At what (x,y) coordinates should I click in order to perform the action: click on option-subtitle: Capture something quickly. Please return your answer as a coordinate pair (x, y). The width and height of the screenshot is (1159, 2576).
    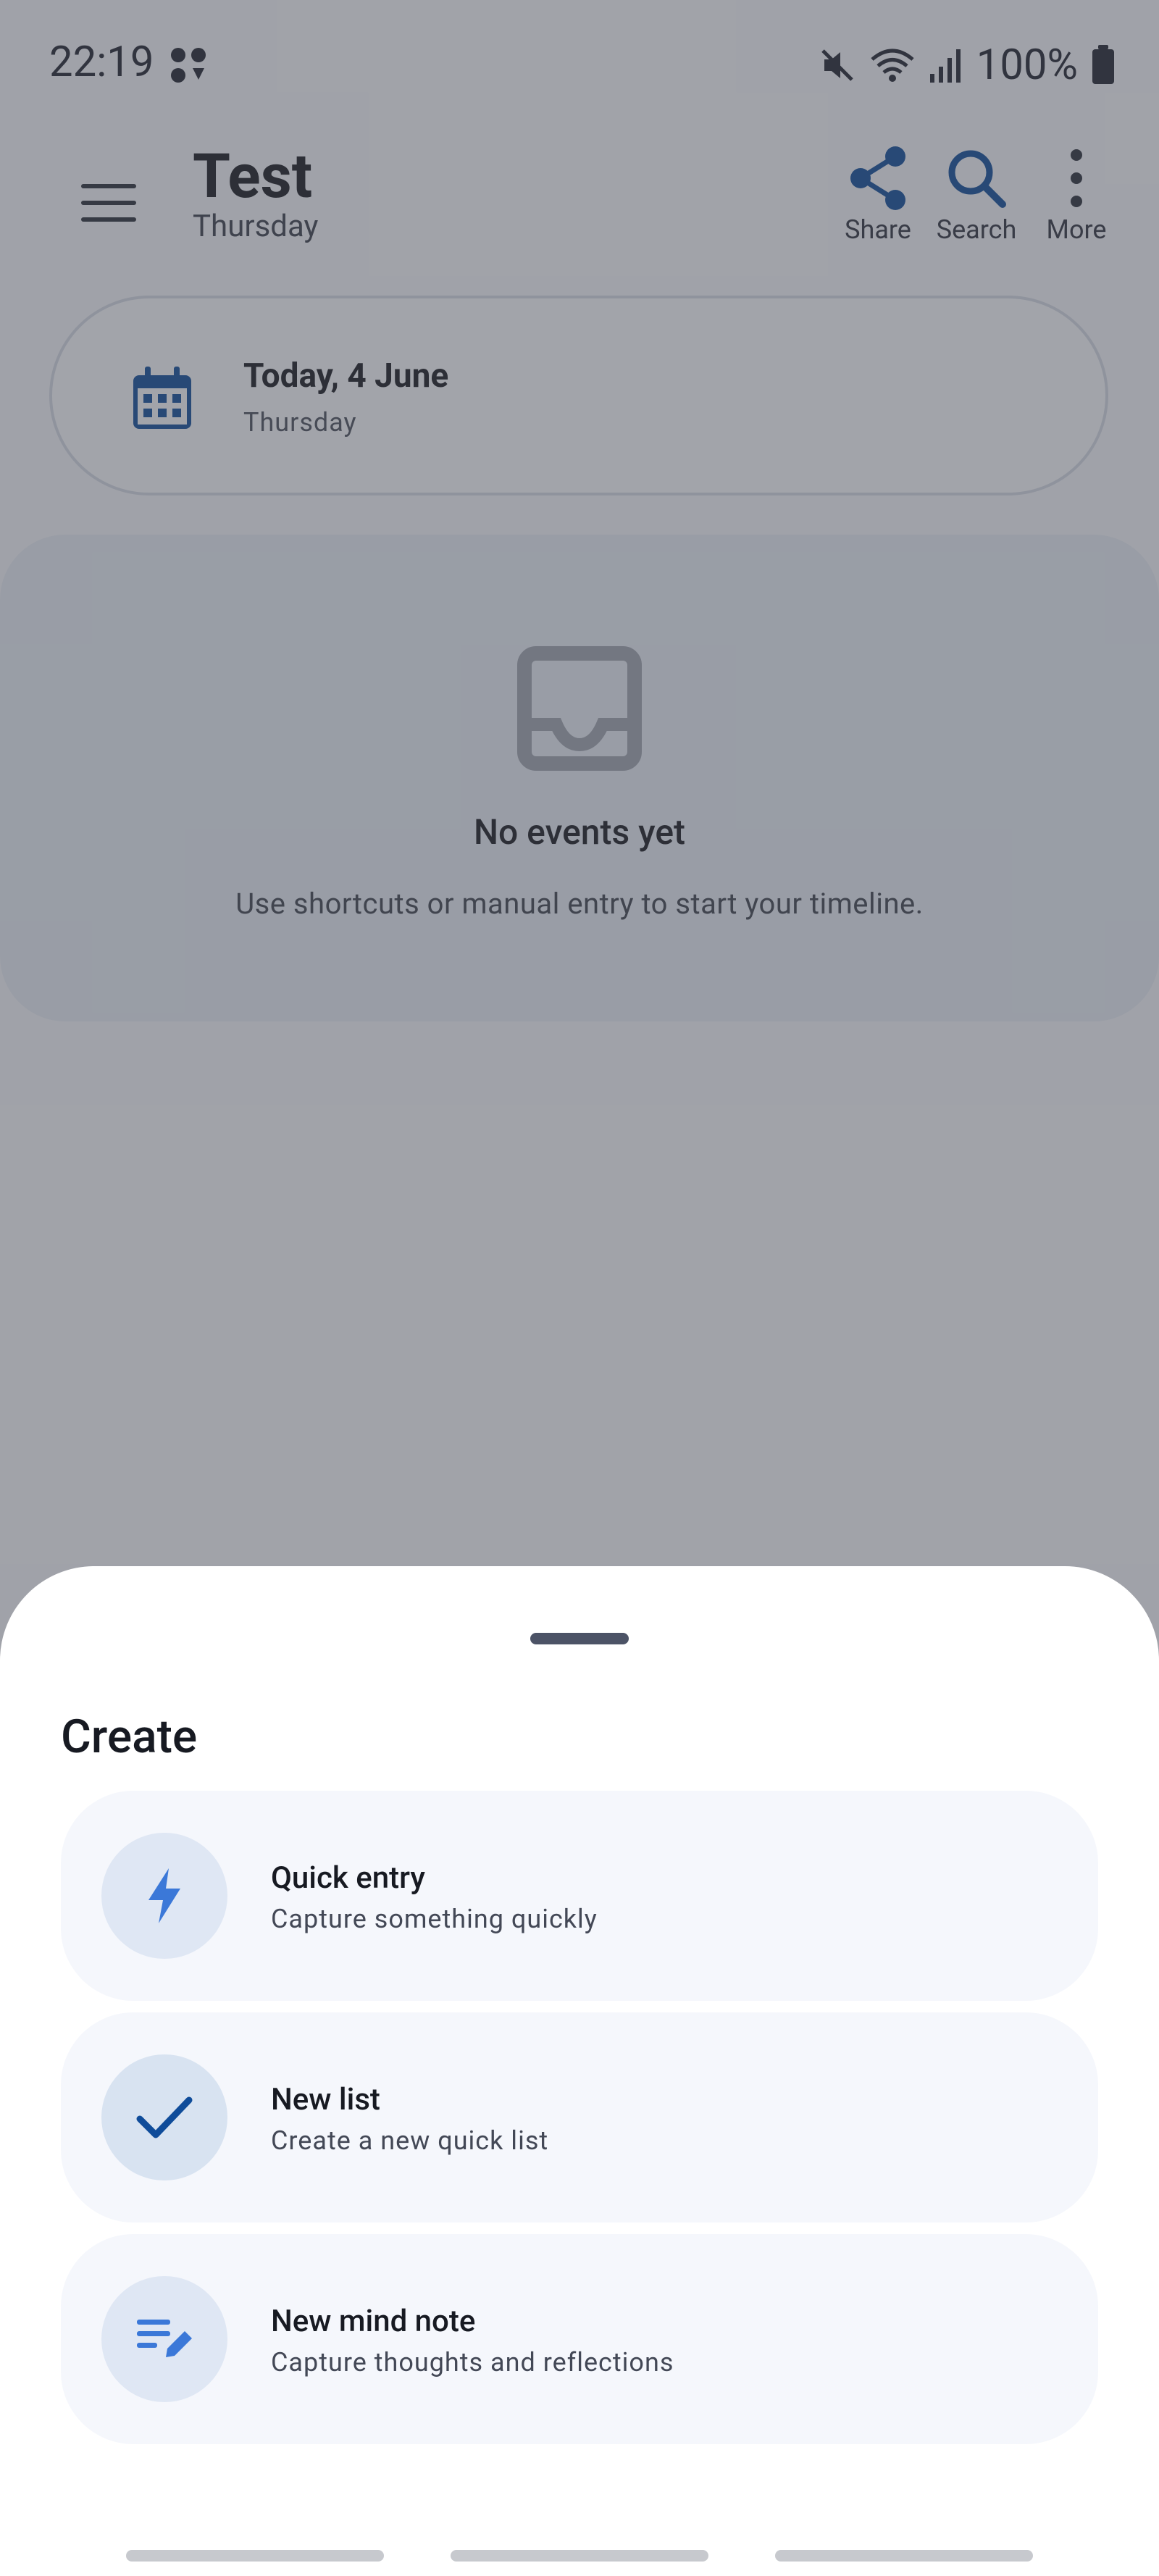
    Looking at the image, I should click on (434, 1919).